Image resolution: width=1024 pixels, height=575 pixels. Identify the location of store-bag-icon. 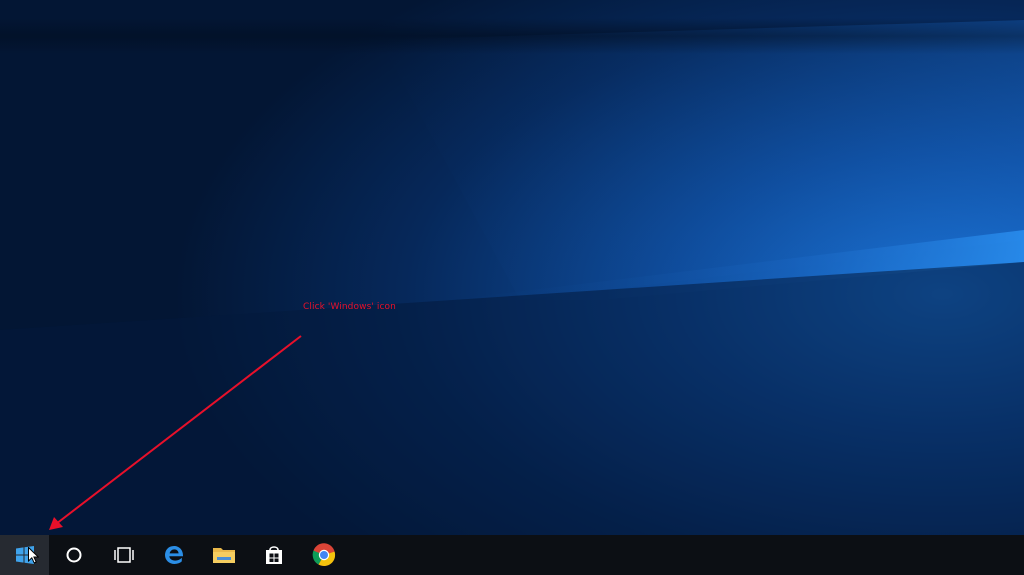
(274, 555).